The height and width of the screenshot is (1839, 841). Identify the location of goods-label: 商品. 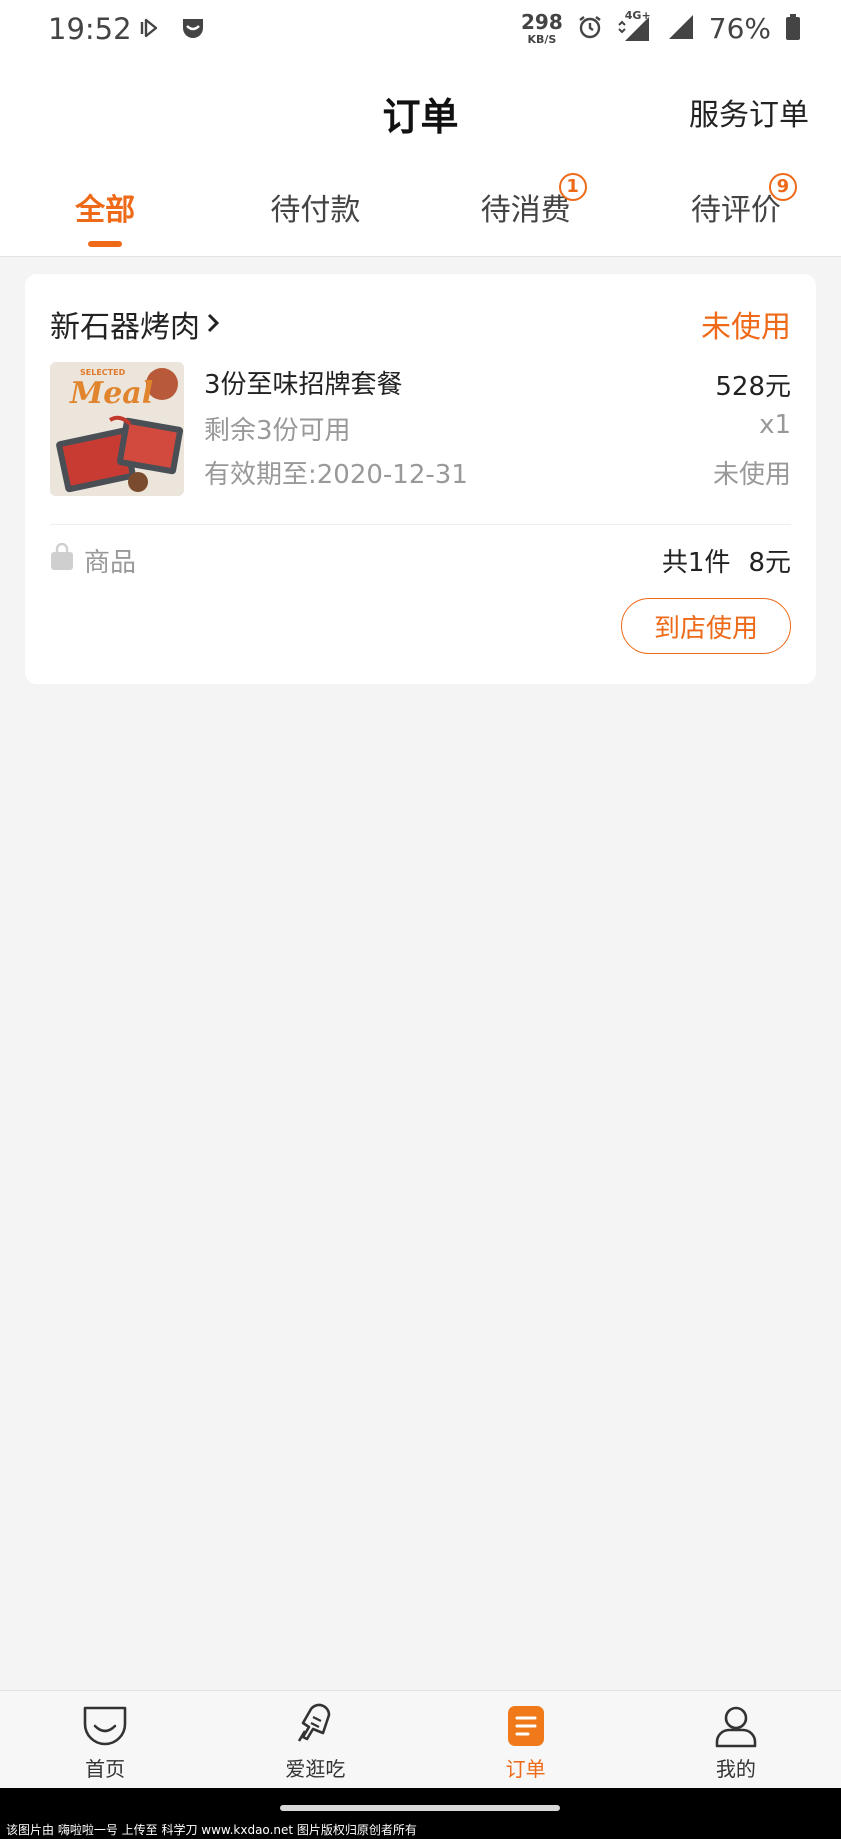
(110, 563).